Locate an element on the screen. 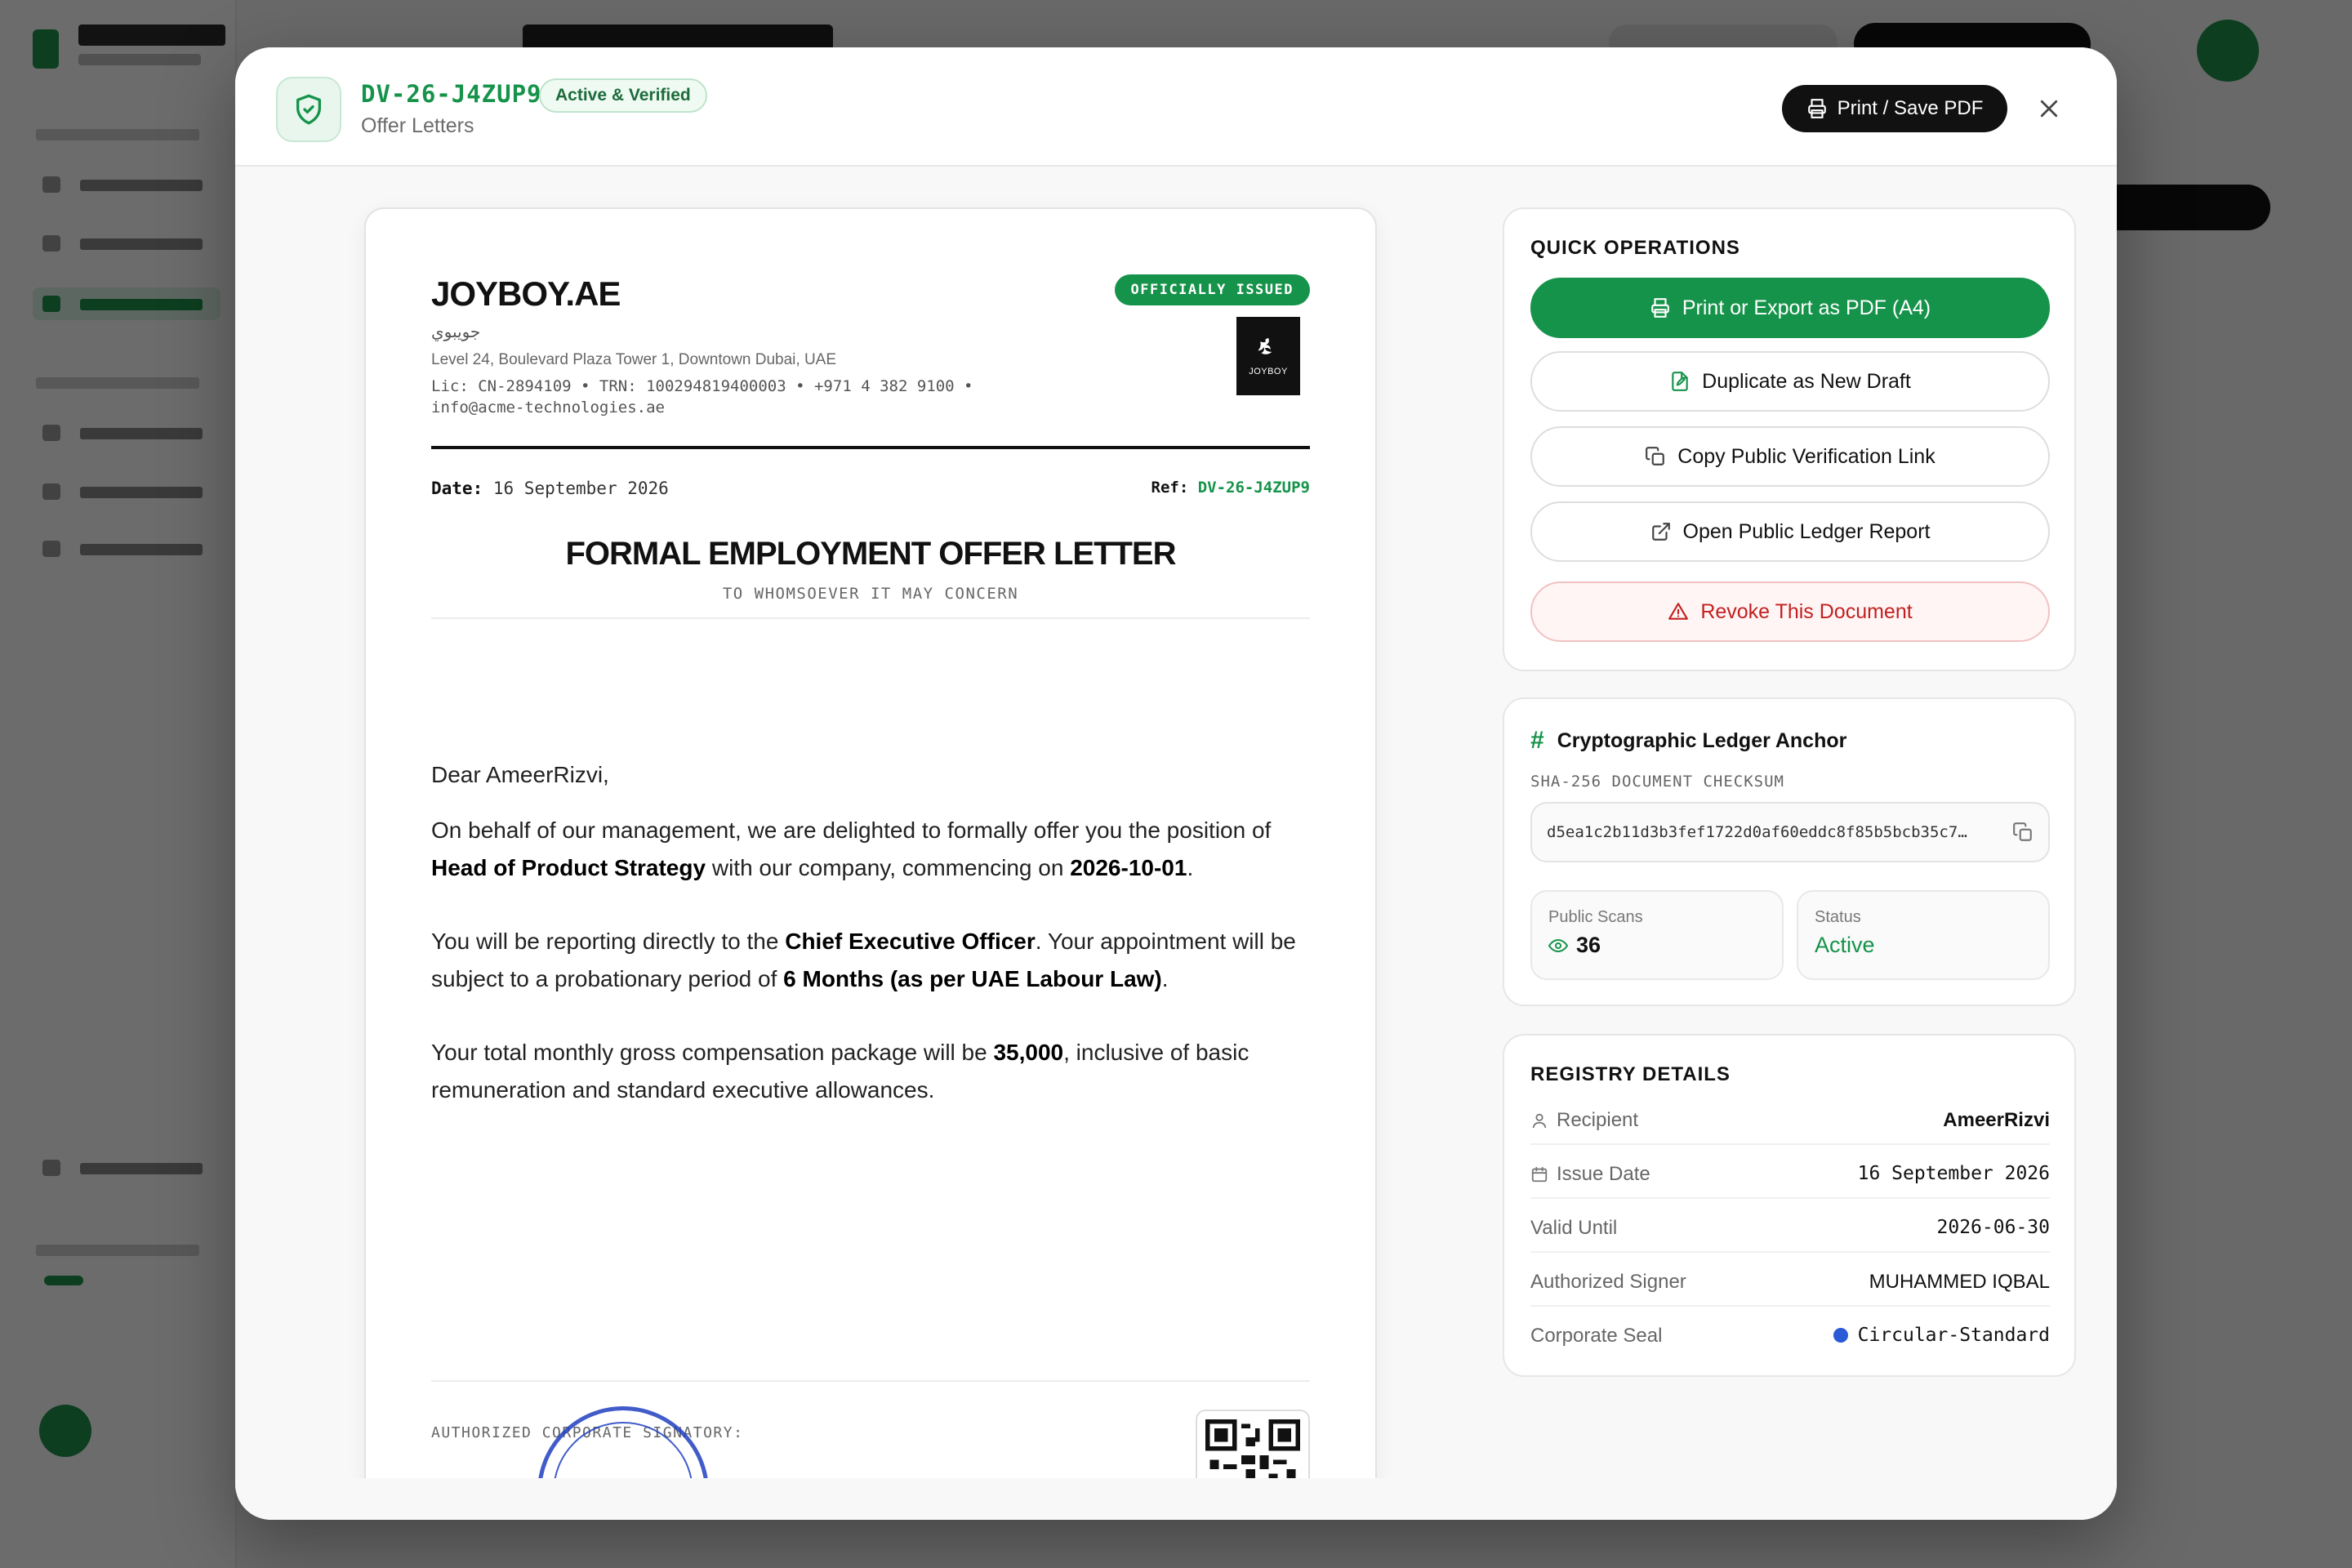  revoke-document-button: Revoke This Document is located at coordinates (1790, 611).